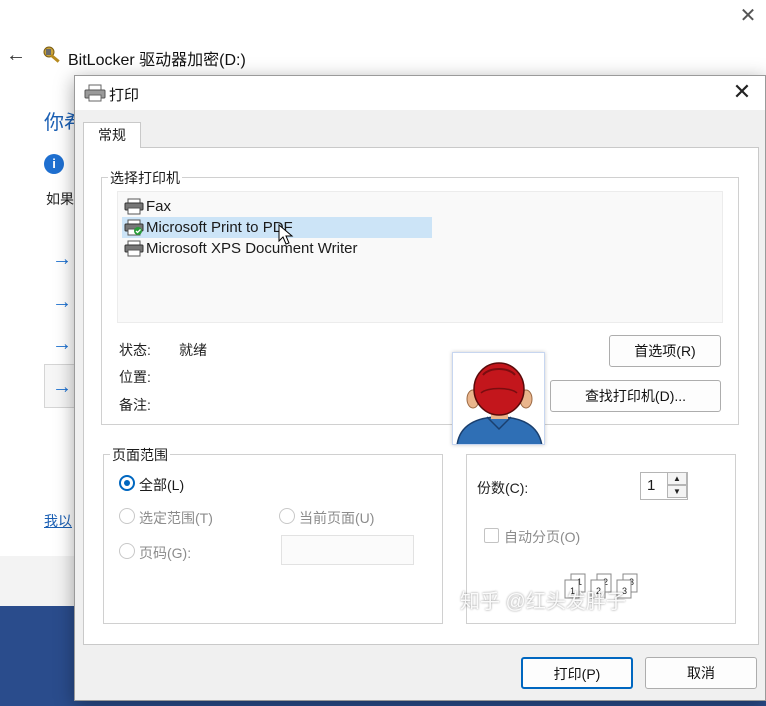 The width and height of the screenshot is (766, 706). I want to click on dialog-titlebar: 打印 ✕, so click(420, 93).